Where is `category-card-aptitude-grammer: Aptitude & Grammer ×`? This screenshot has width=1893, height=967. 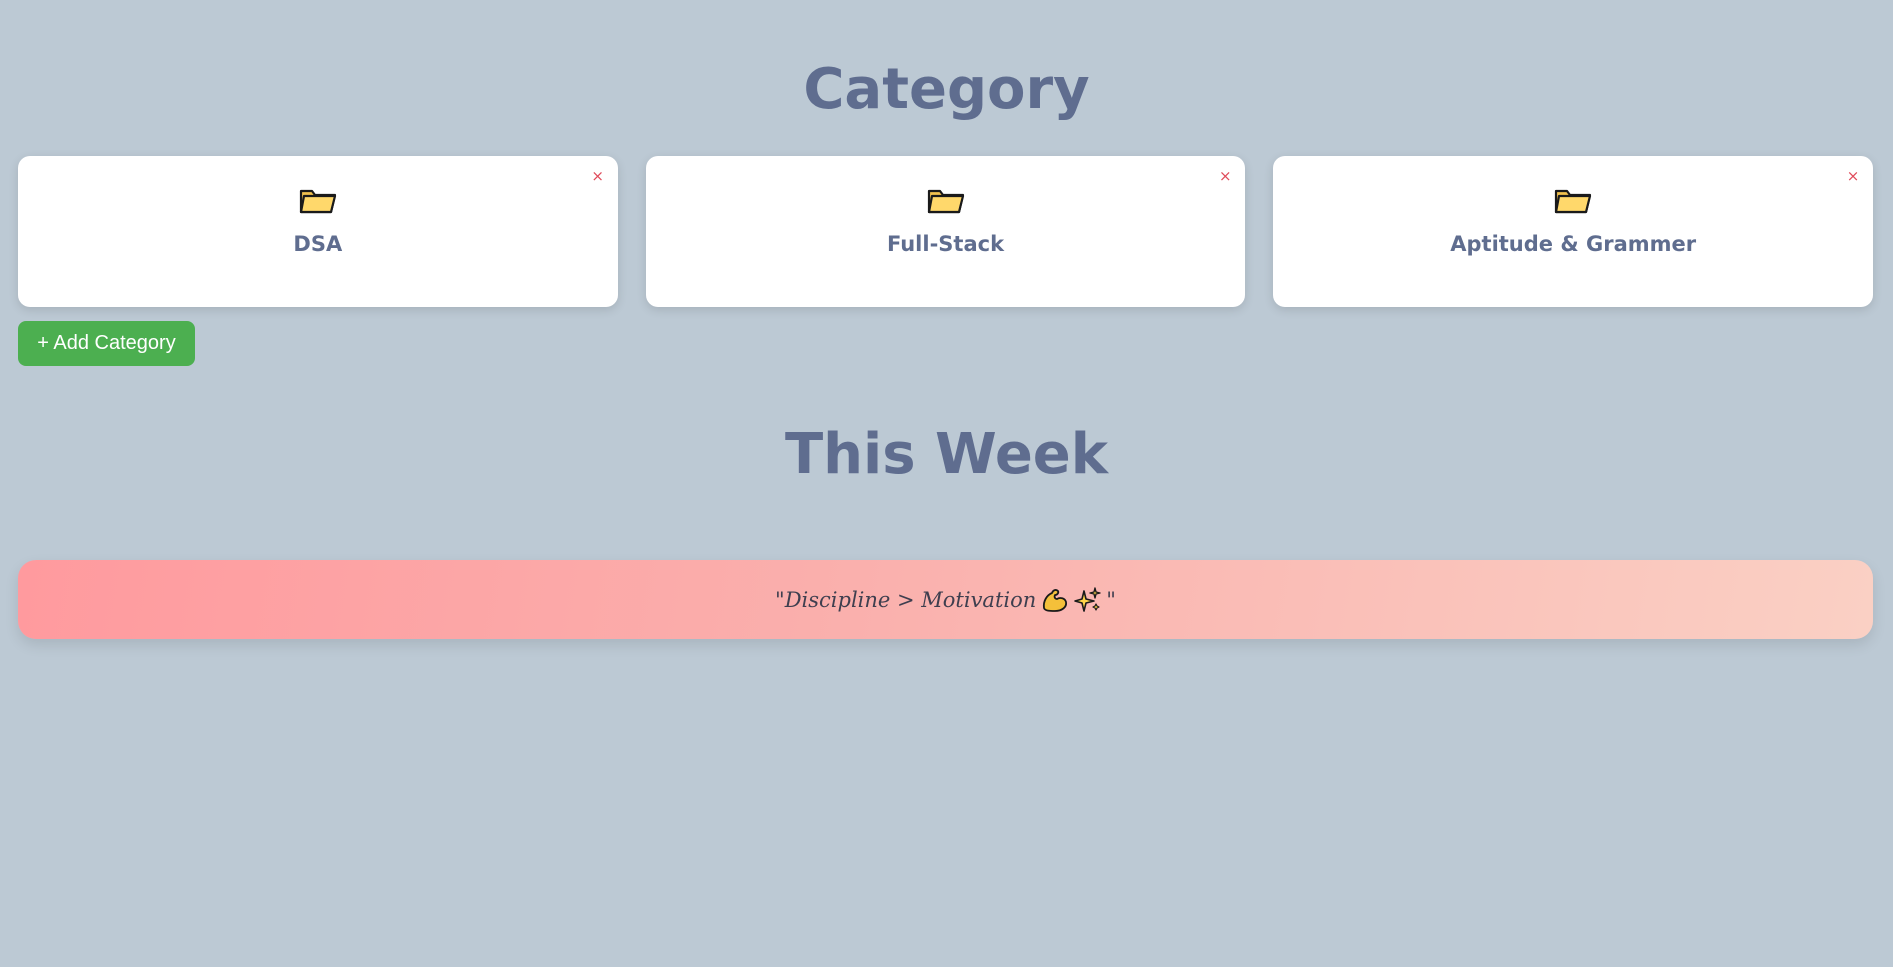
category-card-aptitude-grammer: Aptitude & Grammer × is located at coordinates (1573, 231).